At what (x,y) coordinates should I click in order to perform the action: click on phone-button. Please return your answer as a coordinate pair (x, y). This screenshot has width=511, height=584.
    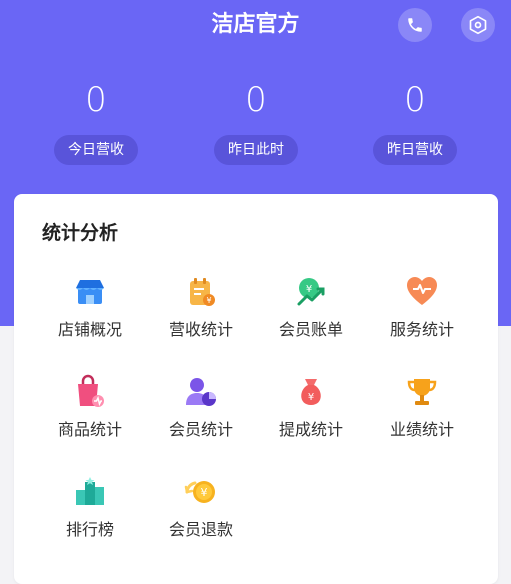
    Looking at the image, I should click on (415, 25).